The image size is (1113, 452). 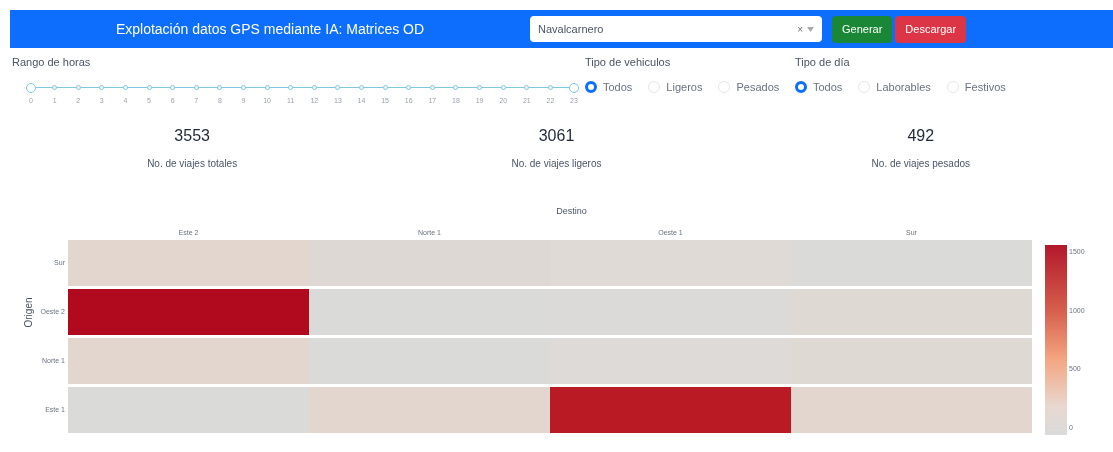 I want to click on group-label: Tipo de día, so click(x=823, y=62).